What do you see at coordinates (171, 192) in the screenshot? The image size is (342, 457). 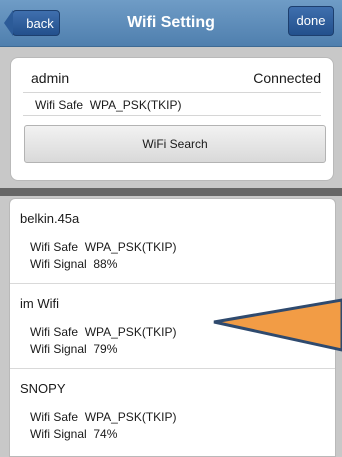 I see `section-separator` at bounding box center [171, 192].